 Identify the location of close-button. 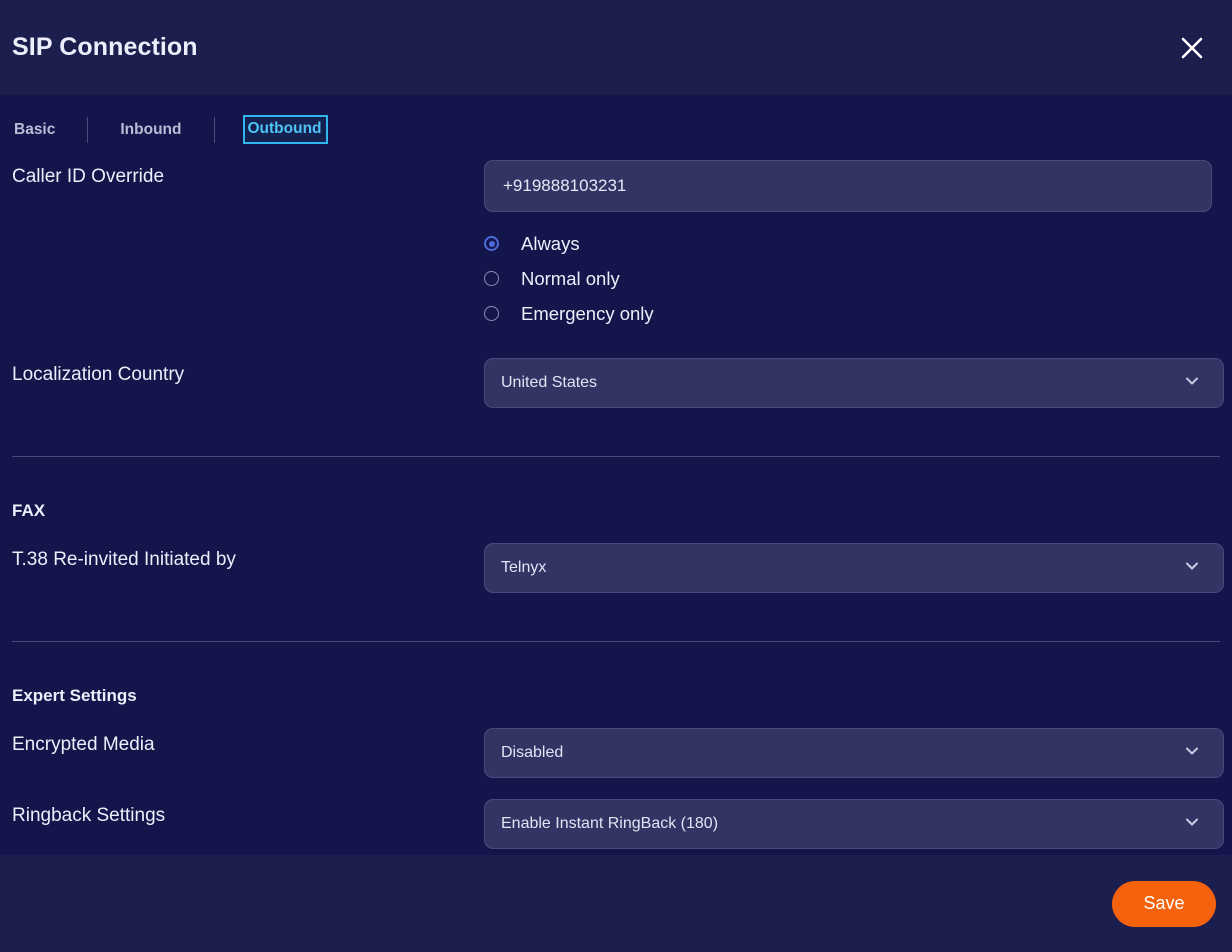
(1192, 48).